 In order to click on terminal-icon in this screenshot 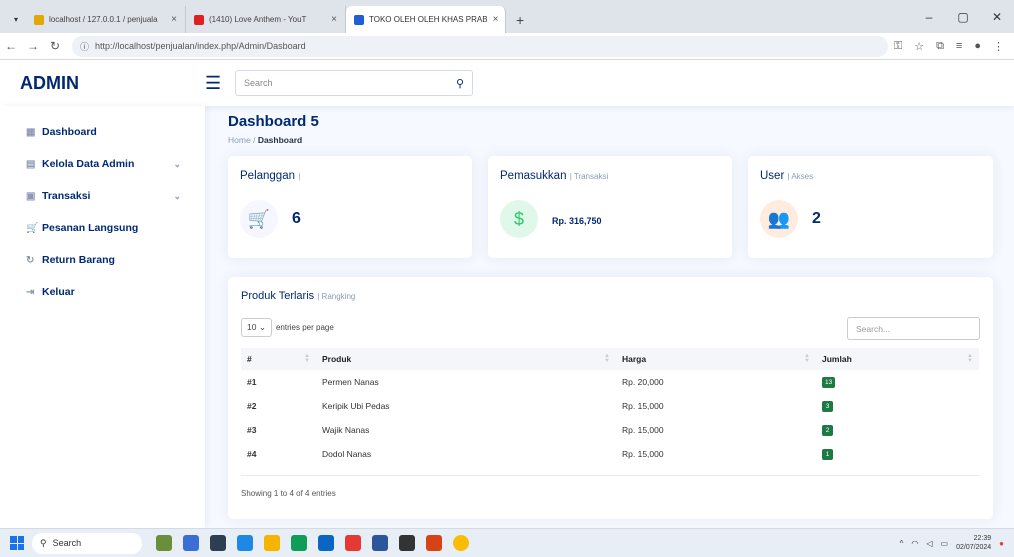, I will do `click(407, 543)`.